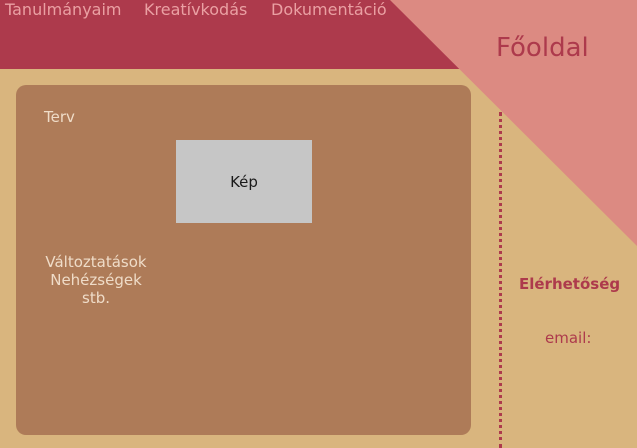 Image resolution: width=637 pixels, height=448 pixels. I want to click on nav-link-kreativkodas: Kreatívkodás, so click(195, 9).